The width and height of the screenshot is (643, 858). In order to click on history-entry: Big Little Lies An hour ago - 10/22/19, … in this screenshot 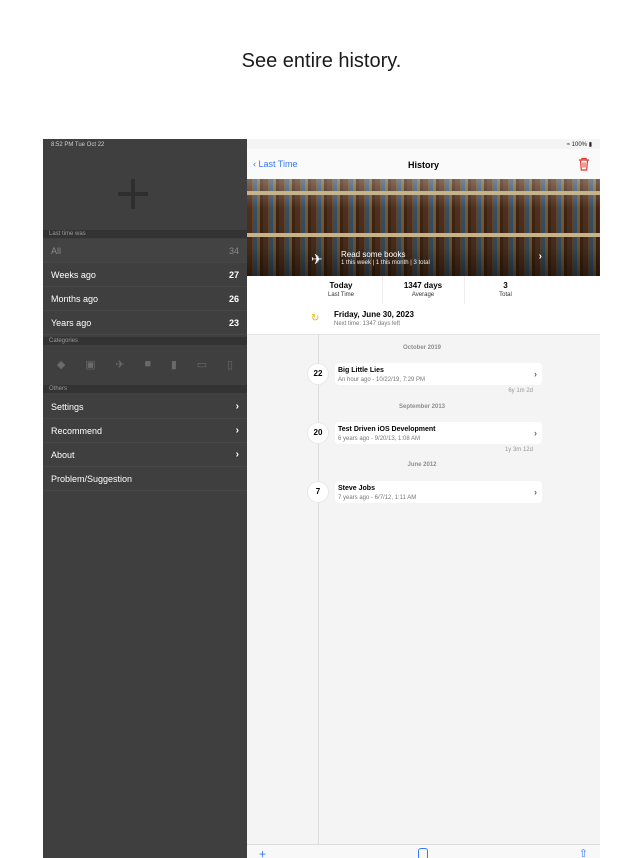, I will do `click(438, 374)`.